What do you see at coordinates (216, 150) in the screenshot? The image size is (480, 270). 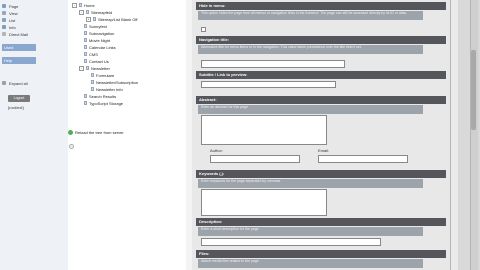 I see `author-label: Author:` at bounding box center [216, 150].